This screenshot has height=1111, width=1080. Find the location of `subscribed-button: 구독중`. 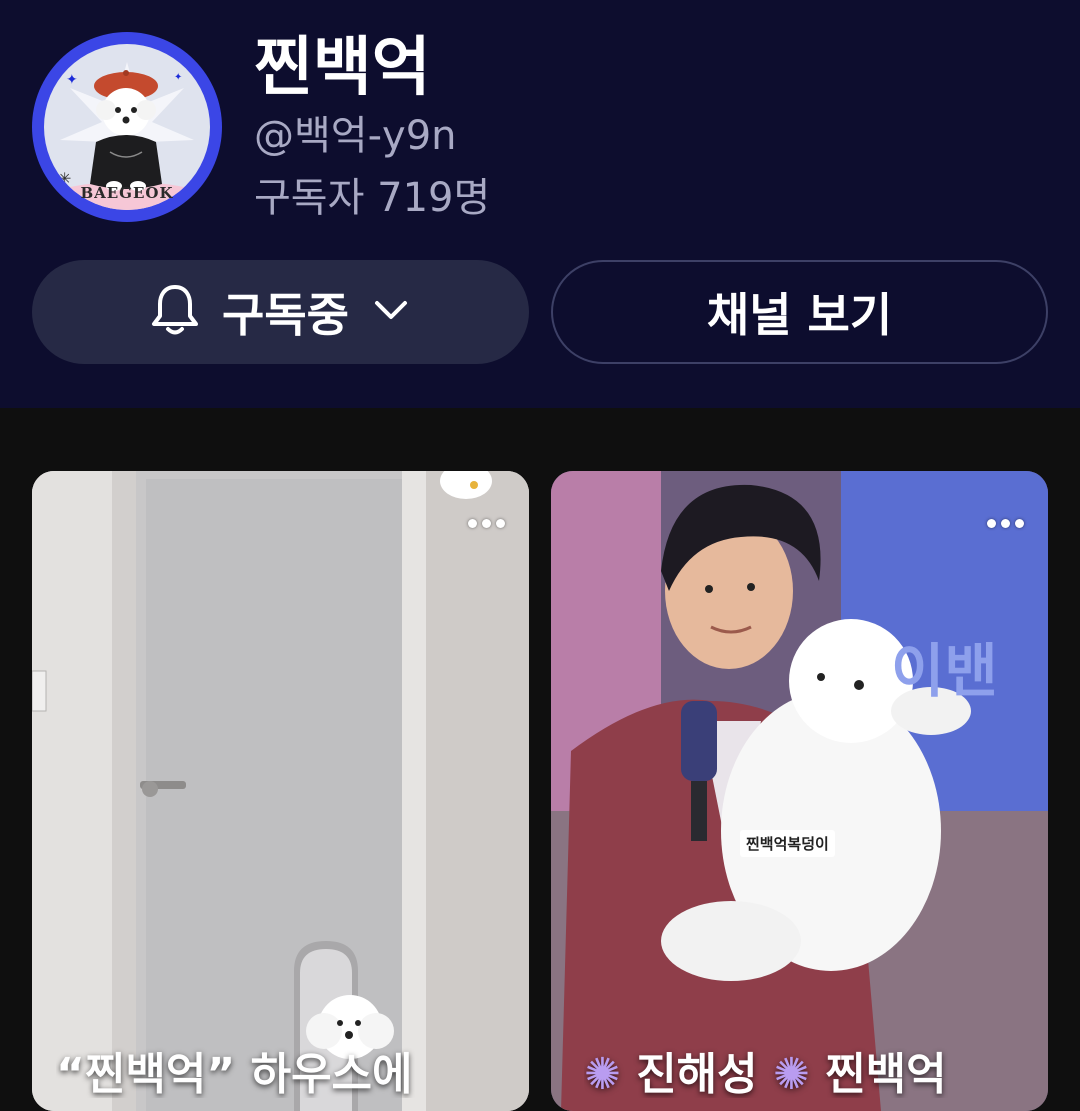

subscribed-button: 구독중 is located at coordinates (280, 312).